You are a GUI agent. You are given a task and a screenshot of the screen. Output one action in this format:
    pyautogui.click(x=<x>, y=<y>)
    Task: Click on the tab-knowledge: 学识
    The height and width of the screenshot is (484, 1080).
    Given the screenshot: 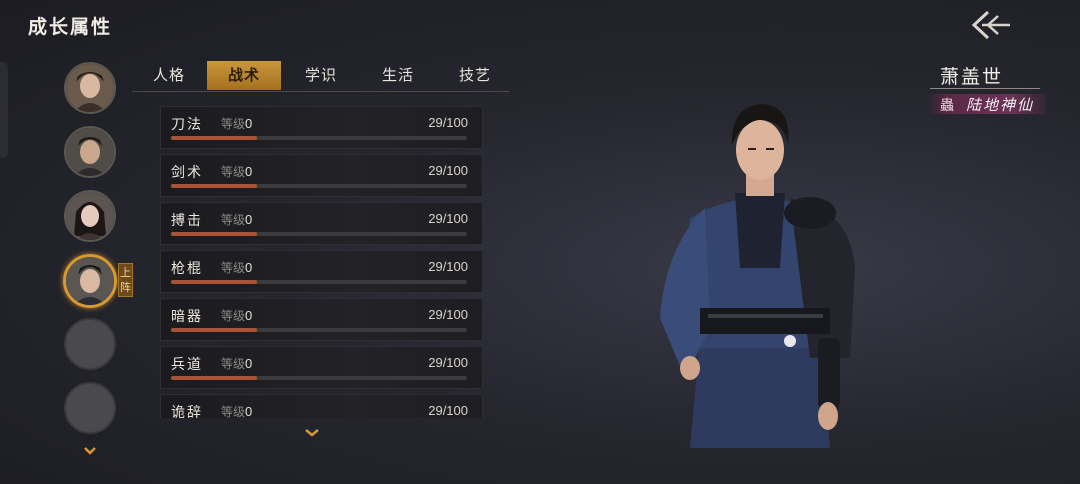 What is the action you would take?
    pyautogui.click(x=321, y=75)
    